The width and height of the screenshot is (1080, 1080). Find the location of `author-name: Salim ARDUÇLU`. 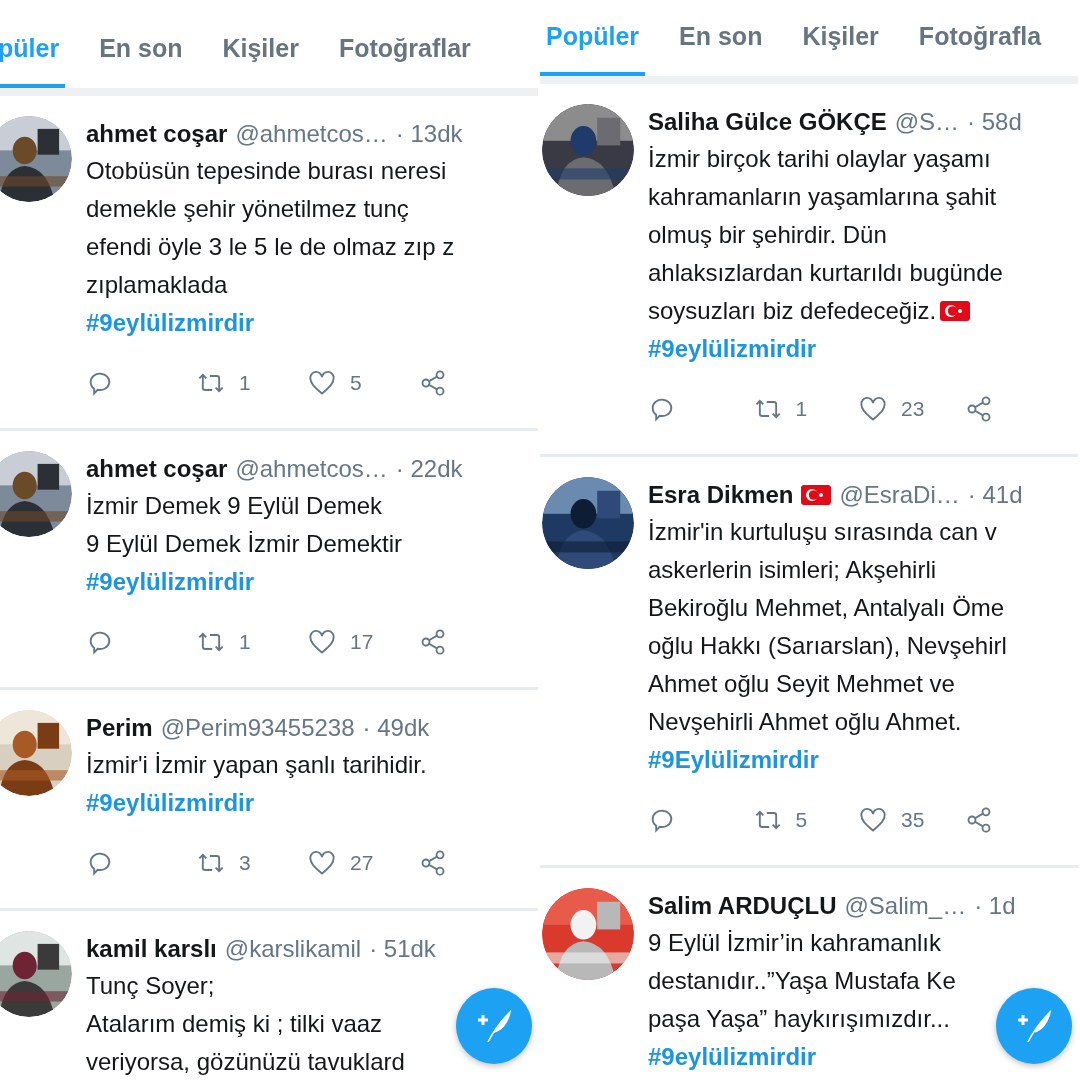

author-name: Salim ARDUÇLU is located at coordinates (742, 906).